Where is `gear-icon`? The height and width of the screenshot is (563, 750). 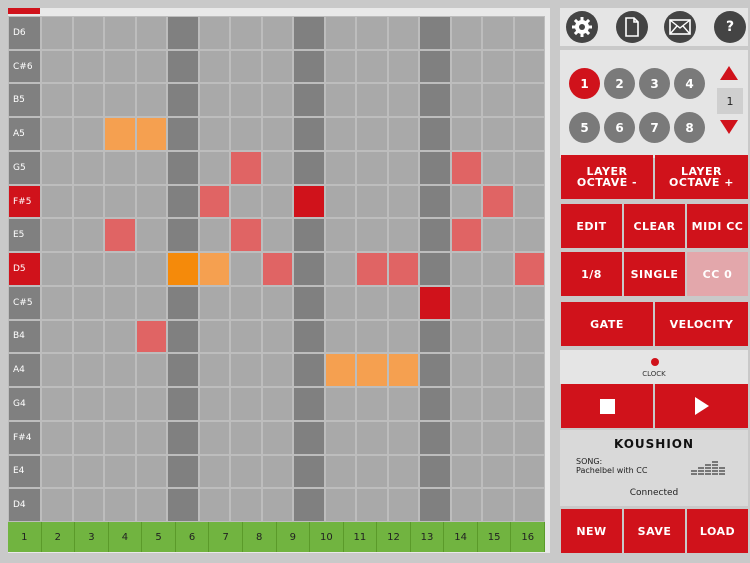 gear-icon is located at coordinates (582, 27).